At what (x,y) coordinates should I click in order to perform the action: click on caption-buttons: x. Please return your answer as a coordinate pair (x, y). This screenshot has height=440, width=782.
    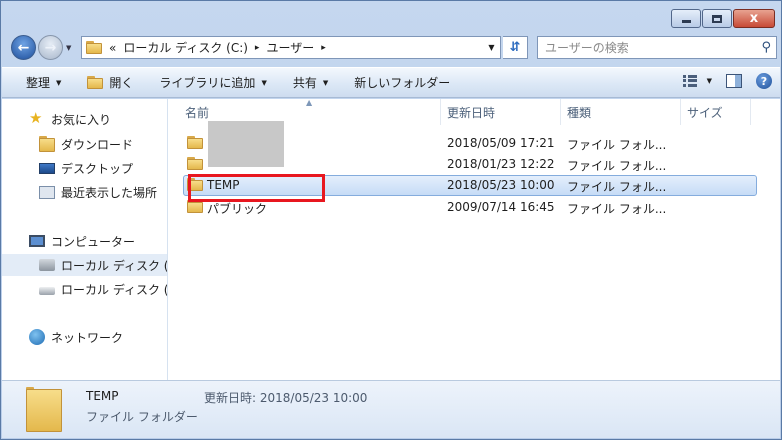
    Looking at the image, I should click on (723, 18).